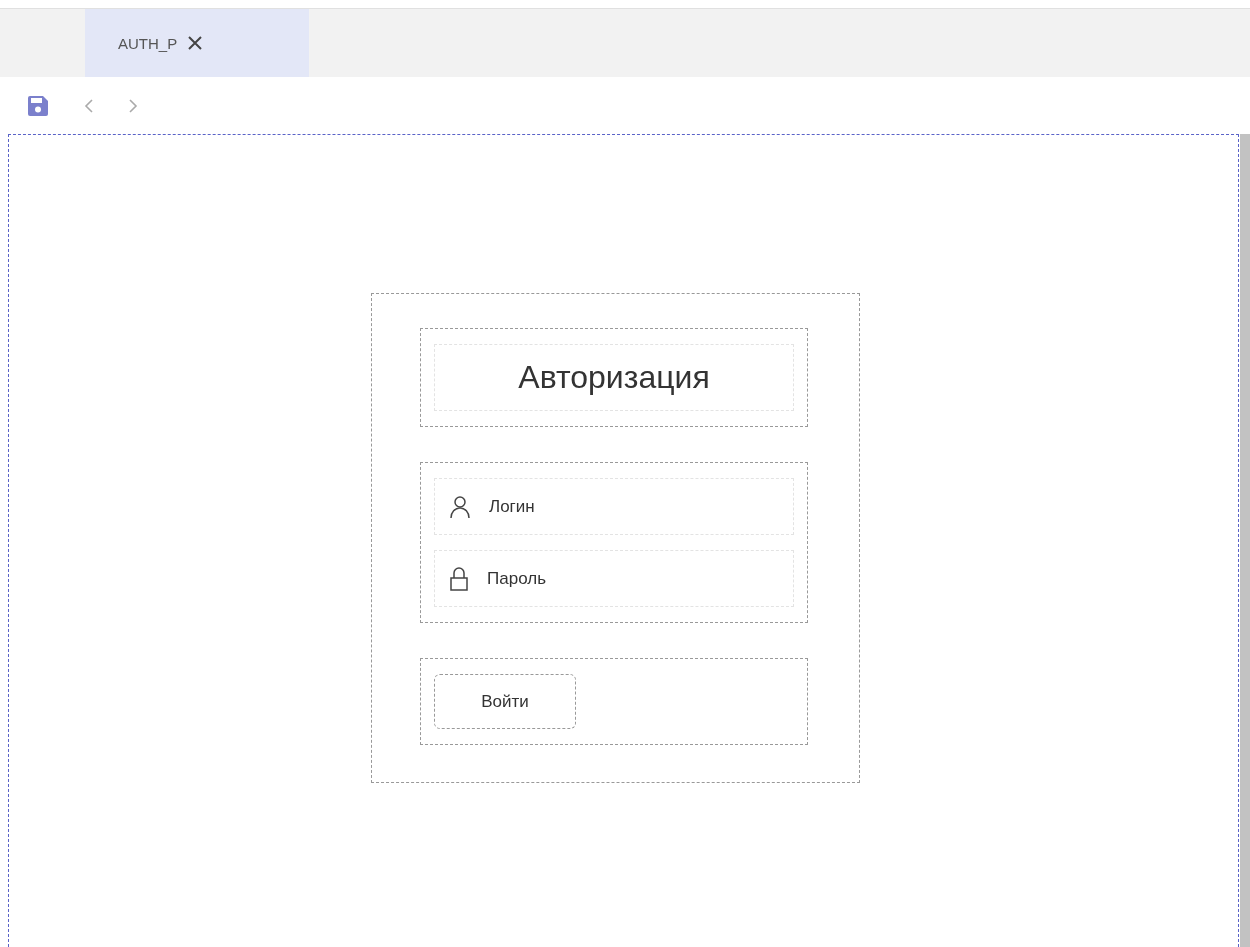  I want to click on tab-label: AUTH_P, so click(148, 43).